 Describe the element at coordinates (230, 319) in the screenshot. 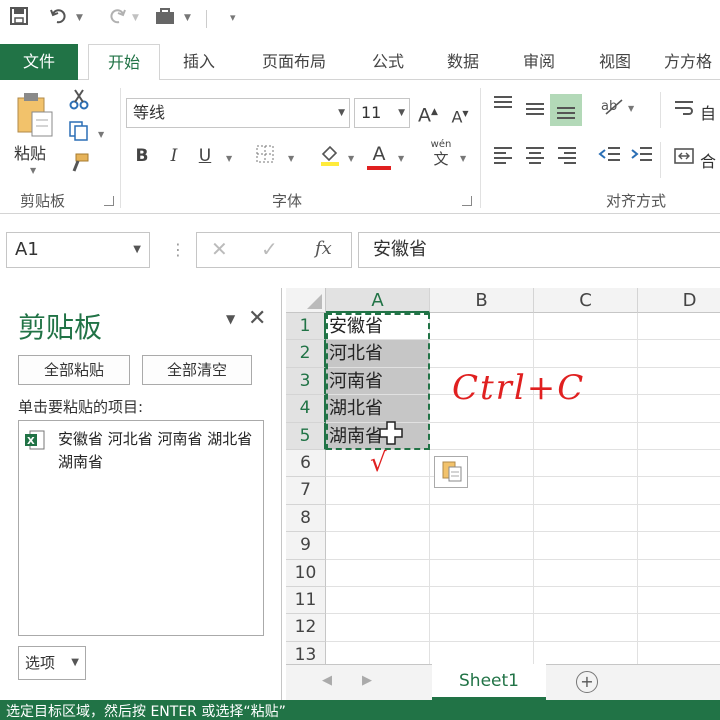

I see `pane-options-icon: ▼` at that location.